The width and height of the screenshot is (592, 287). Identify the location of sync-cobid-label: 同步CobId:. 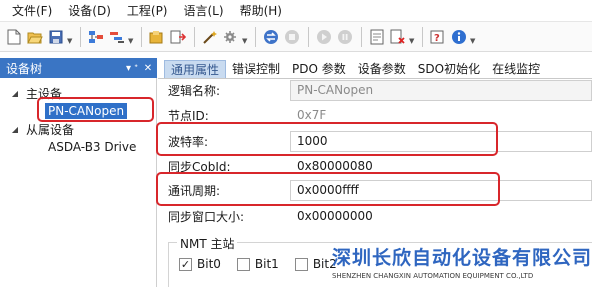
(199, 166).